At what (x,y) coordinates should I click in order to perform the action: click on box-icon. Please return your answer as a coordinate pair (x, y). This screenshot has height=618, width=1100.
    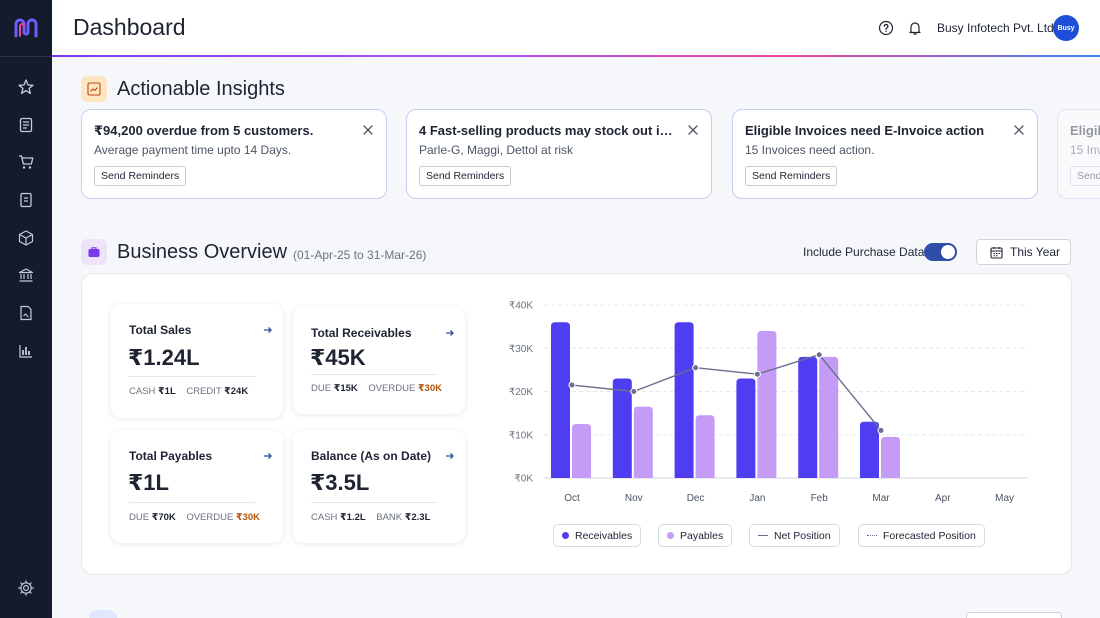
    Looking at the image, I should click on (26, 238).